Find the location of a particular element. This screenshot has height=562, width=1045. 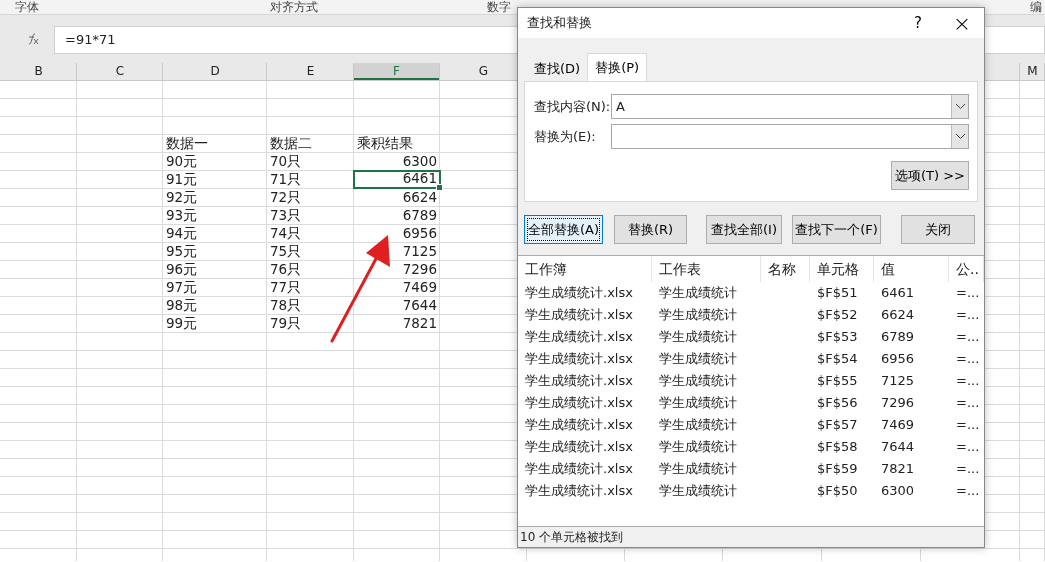

table-cell-text: 7821 is located at coordinates (419, 323).